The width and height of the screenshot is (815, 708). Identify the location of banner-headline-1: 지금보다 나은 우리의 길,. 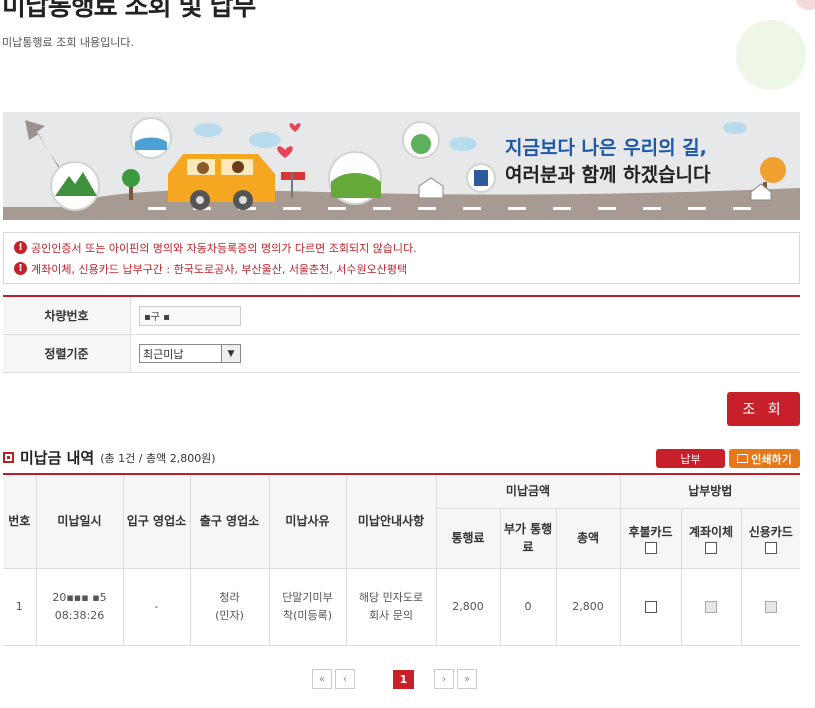
(606, 148).